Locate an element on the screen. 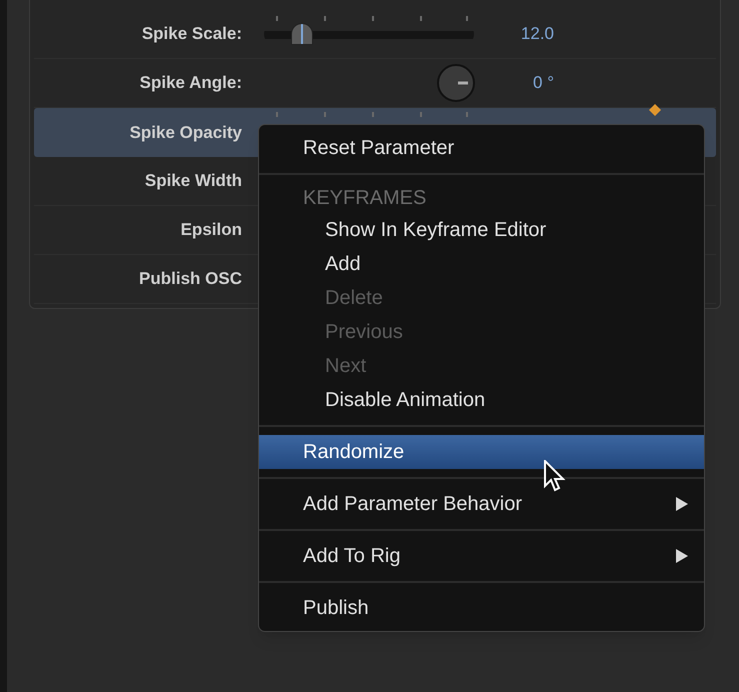 The image size is (739, 692). parameter-label: Spike Angle: is located at coordinates (191, 83).